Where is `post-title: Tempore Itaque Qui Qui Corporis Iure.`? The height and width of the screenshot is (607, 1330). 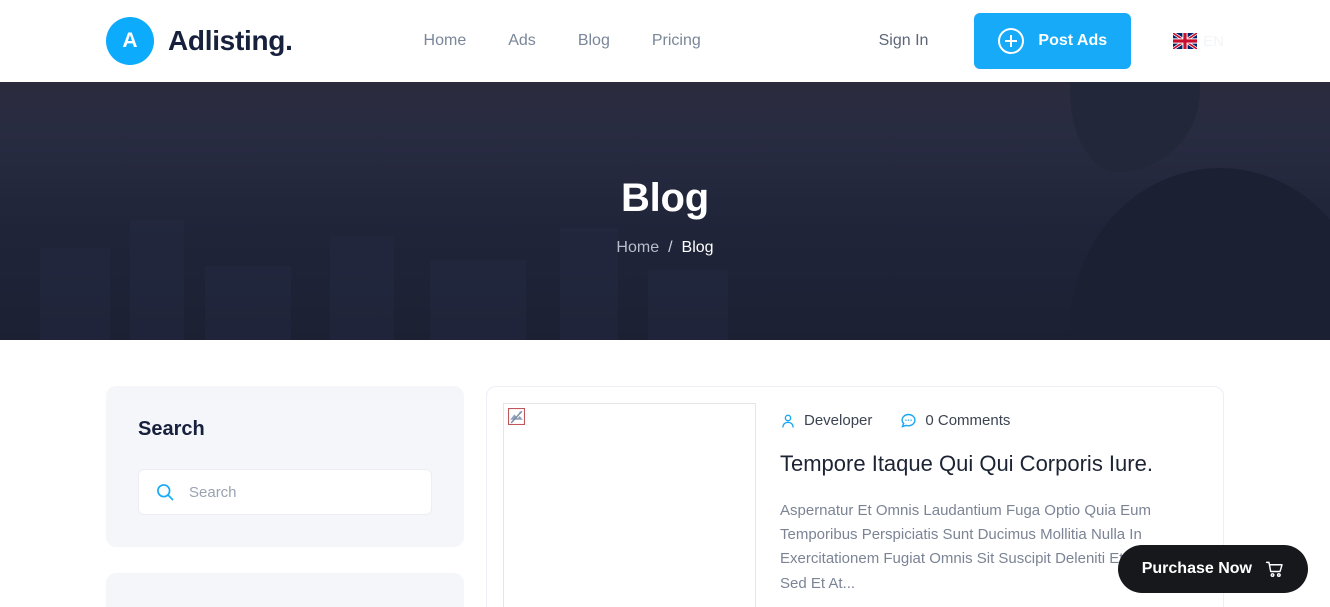
post-title: Tempore Itaque Qui Qui Corporis Iure. is located at coordinates (993, 464).